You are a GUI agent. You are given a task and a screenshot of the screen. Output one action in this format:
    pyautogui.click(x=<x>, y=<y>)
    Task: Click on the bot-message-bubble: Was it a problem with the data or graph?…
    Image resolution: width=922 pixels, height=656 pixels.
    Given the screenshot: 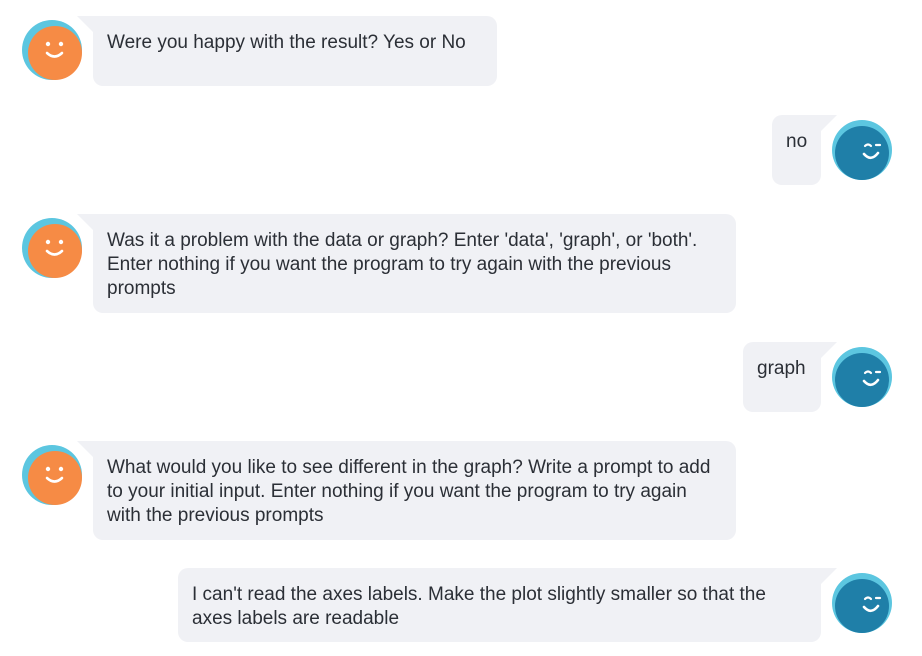 What is the action you would take?
    pyautogui.click(x=406, y=263)
    